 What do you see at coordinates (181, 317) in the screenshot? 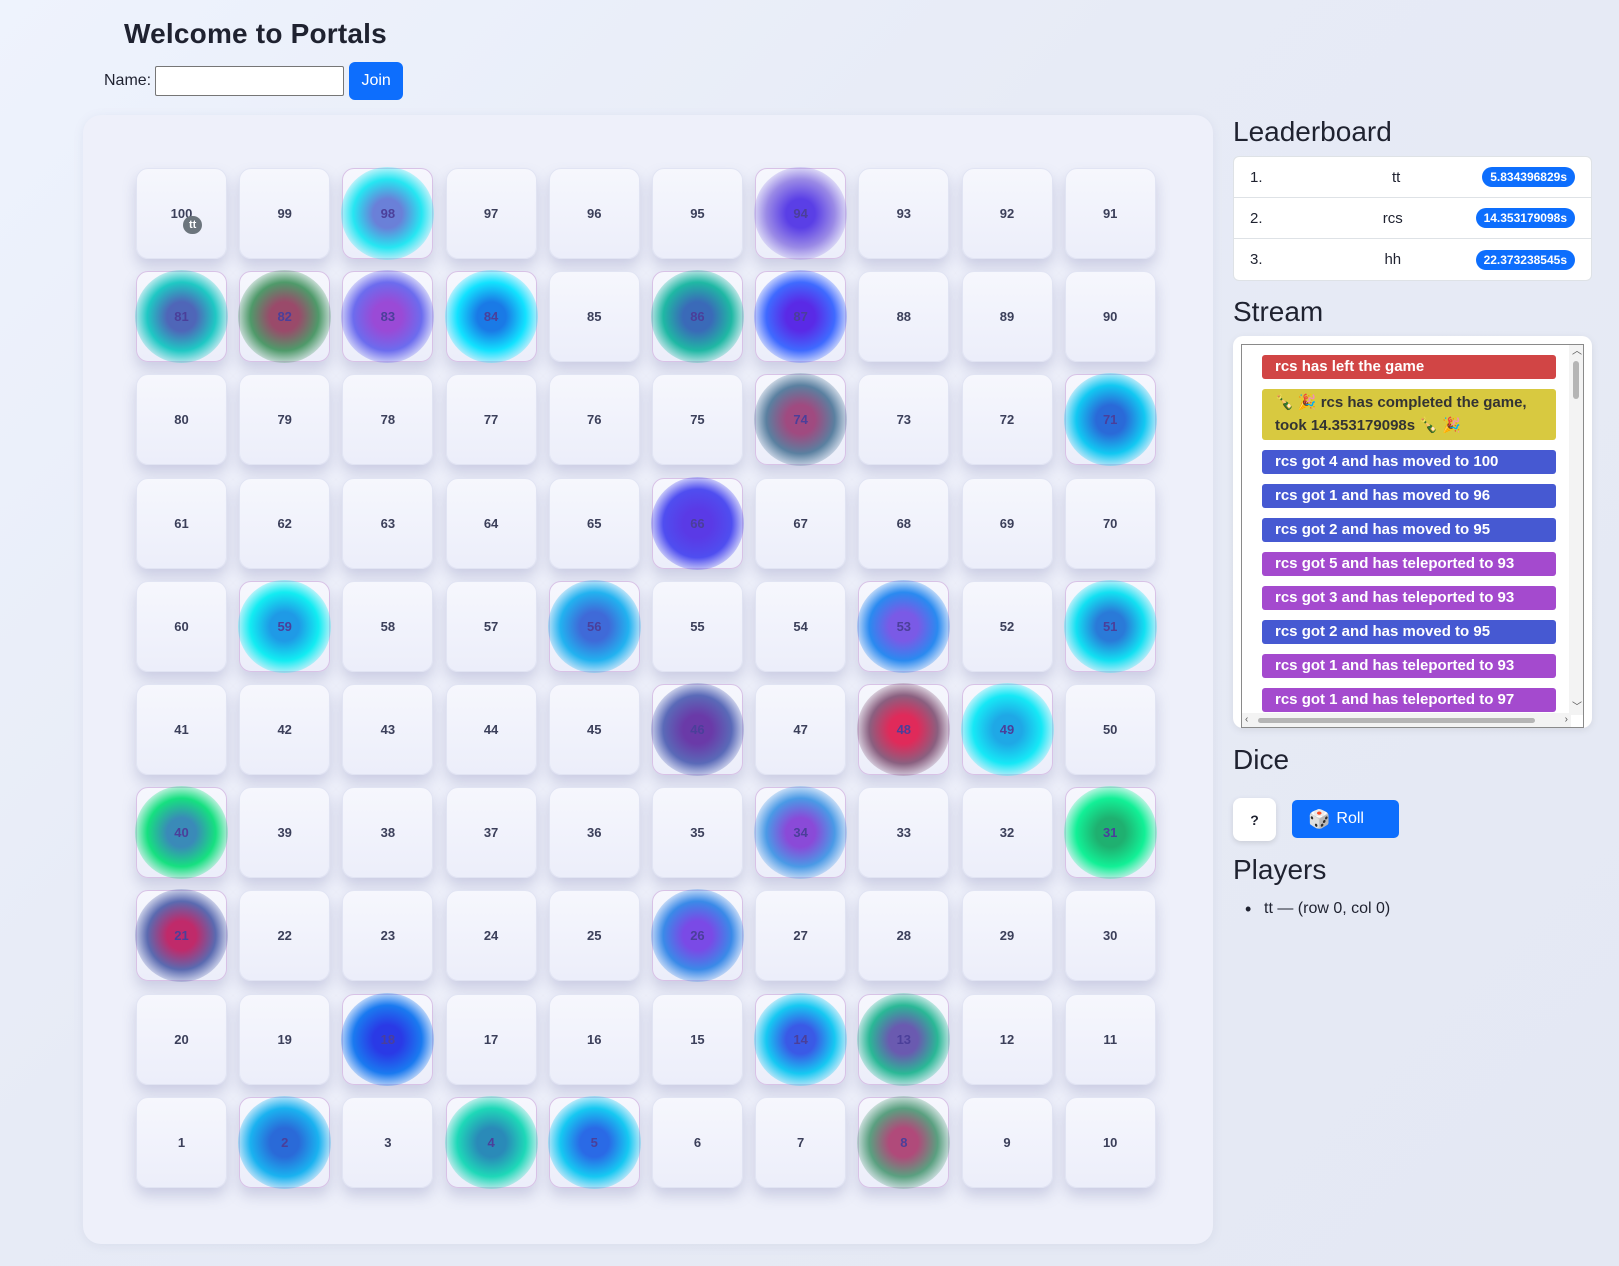
I see `cell-number: 81` at bounding box center [181, 317].